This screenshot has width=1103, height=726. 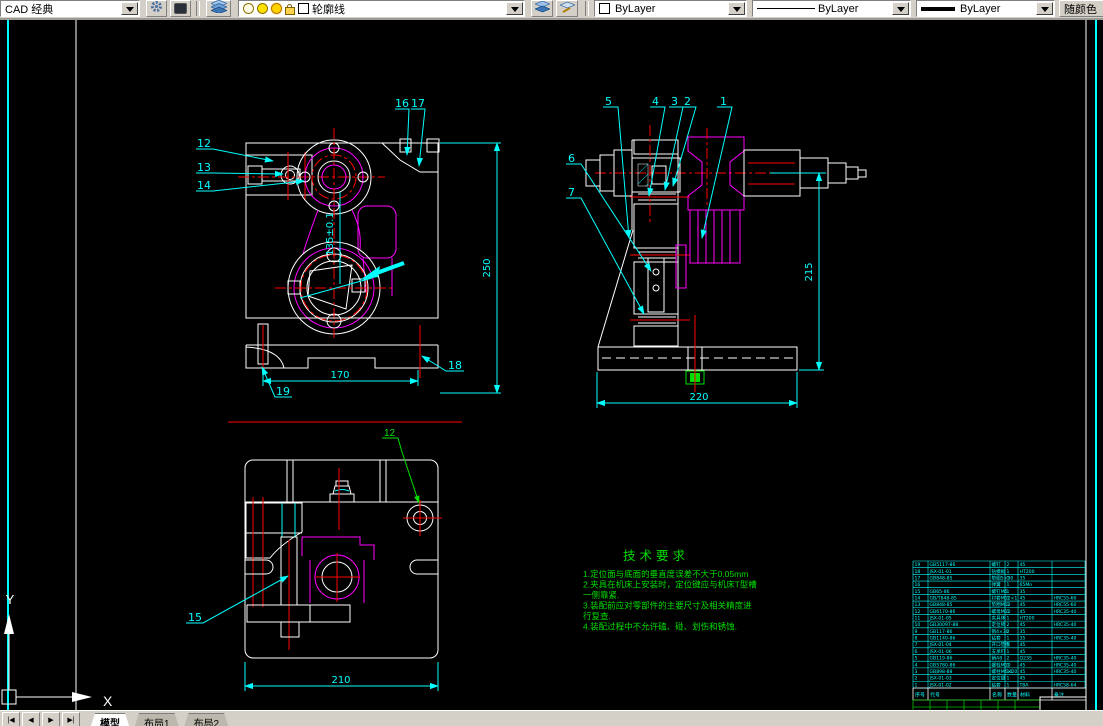 What do you see at coordinates (940, 685) in the screenshot?
I see `svg-text: JSX-01-02` at bounding box center [940, 685].